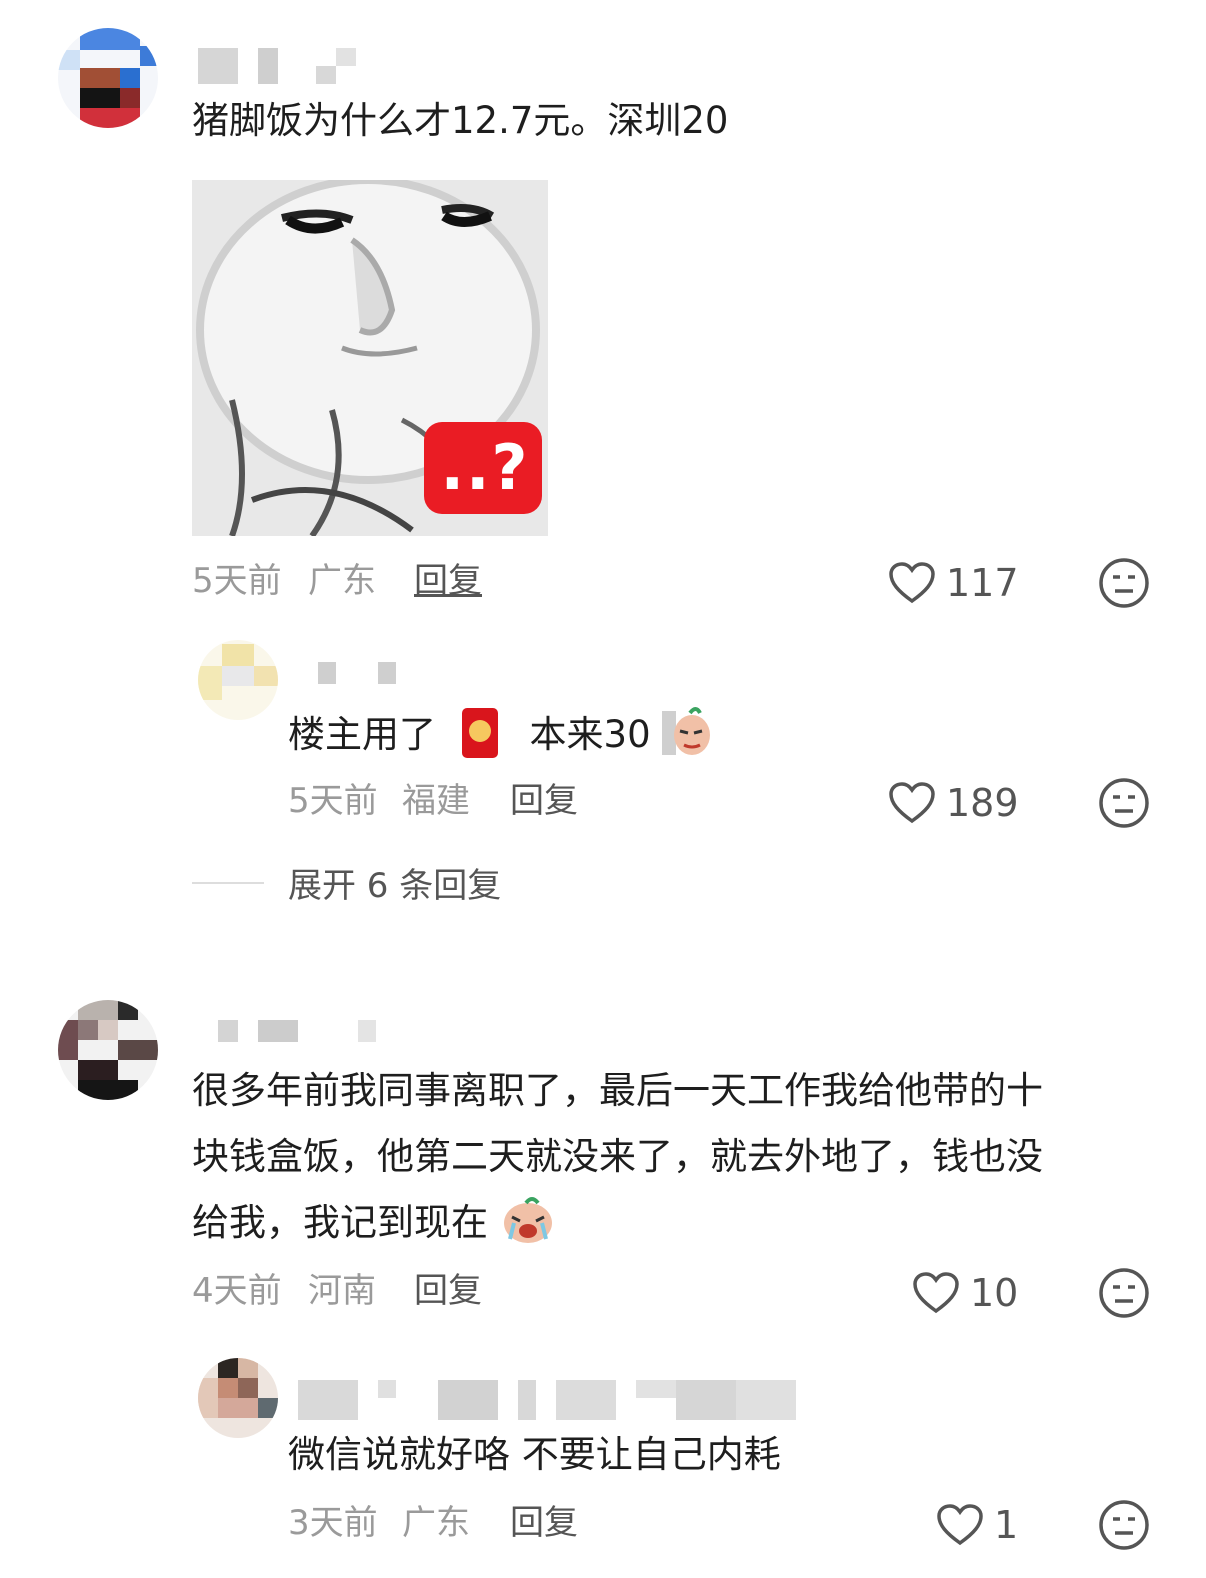 This screenshot has height=1578, width=1206. Describe the element at coordinates (370, 358) in the screenshot. I see `meme-image: ..?` at that location.